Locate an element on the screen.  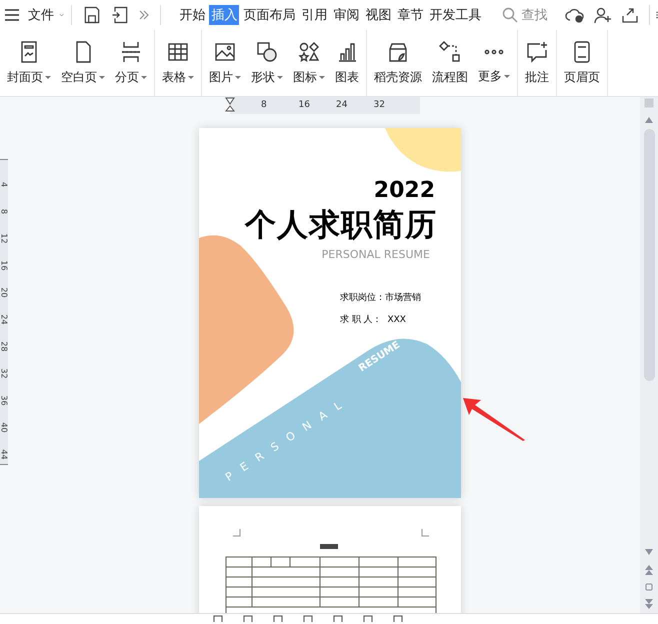
cover-field: 求职岗位：市场营销 is located at coordinates (380, 297).